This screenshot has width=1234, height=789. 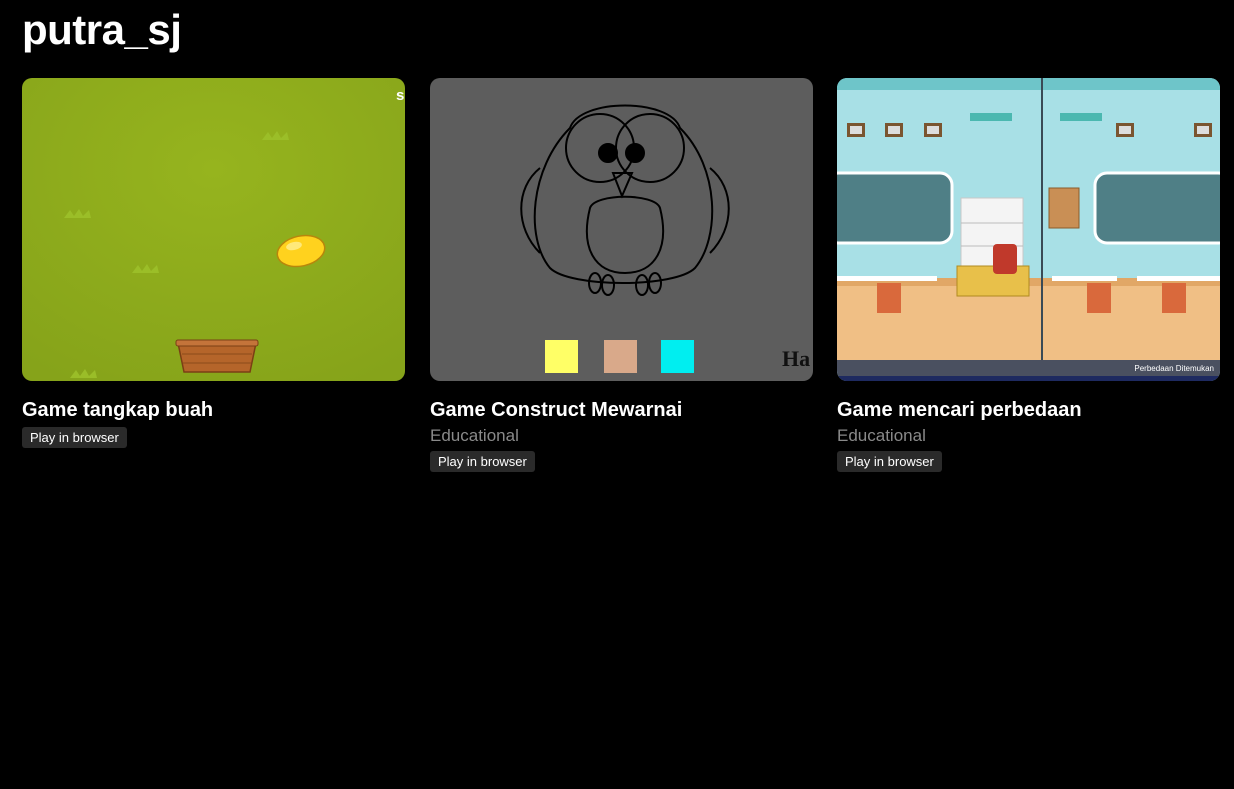 What do you see at coordinates (1028, 410) in the screenshot?
I see `game-title: Game mencari perbedaan` at bounding box center [1028, 410].